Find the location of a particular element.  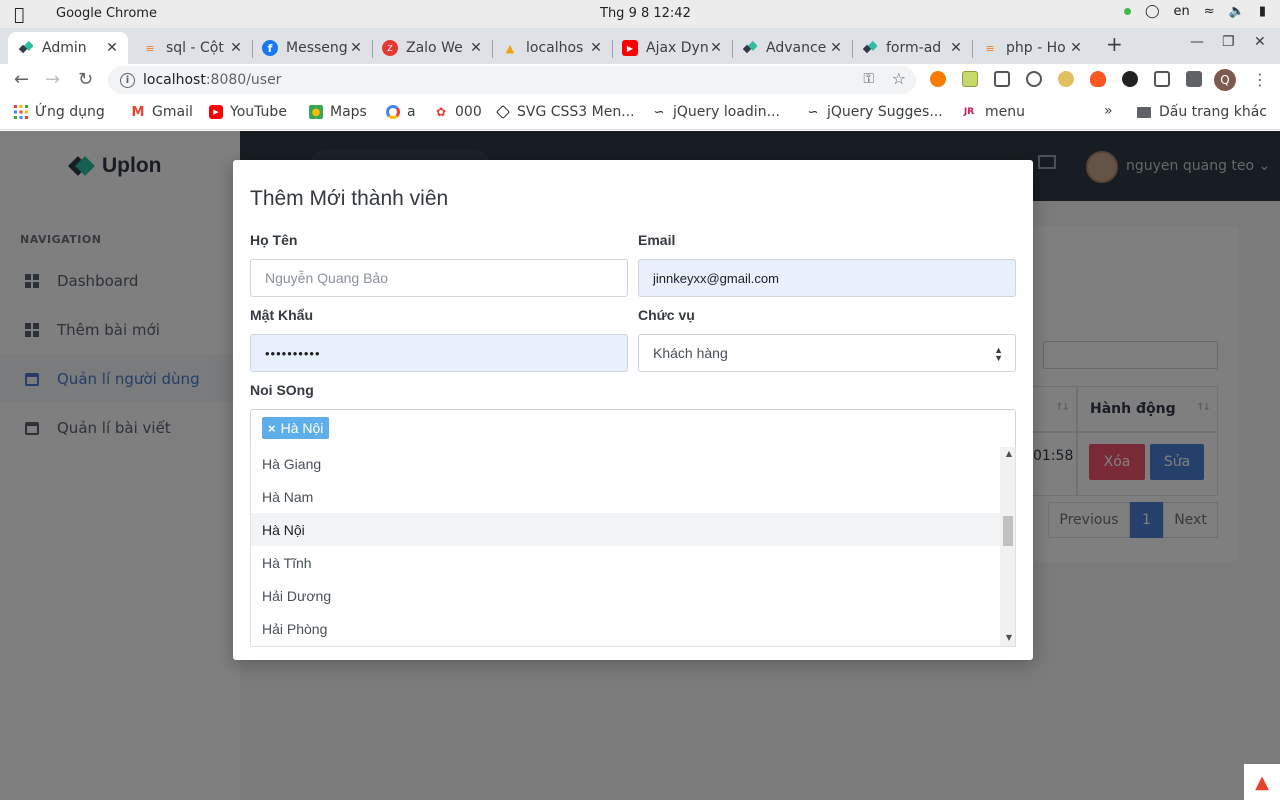

bookmark-gmail: M Gmail is located at coordinates (162, 112).